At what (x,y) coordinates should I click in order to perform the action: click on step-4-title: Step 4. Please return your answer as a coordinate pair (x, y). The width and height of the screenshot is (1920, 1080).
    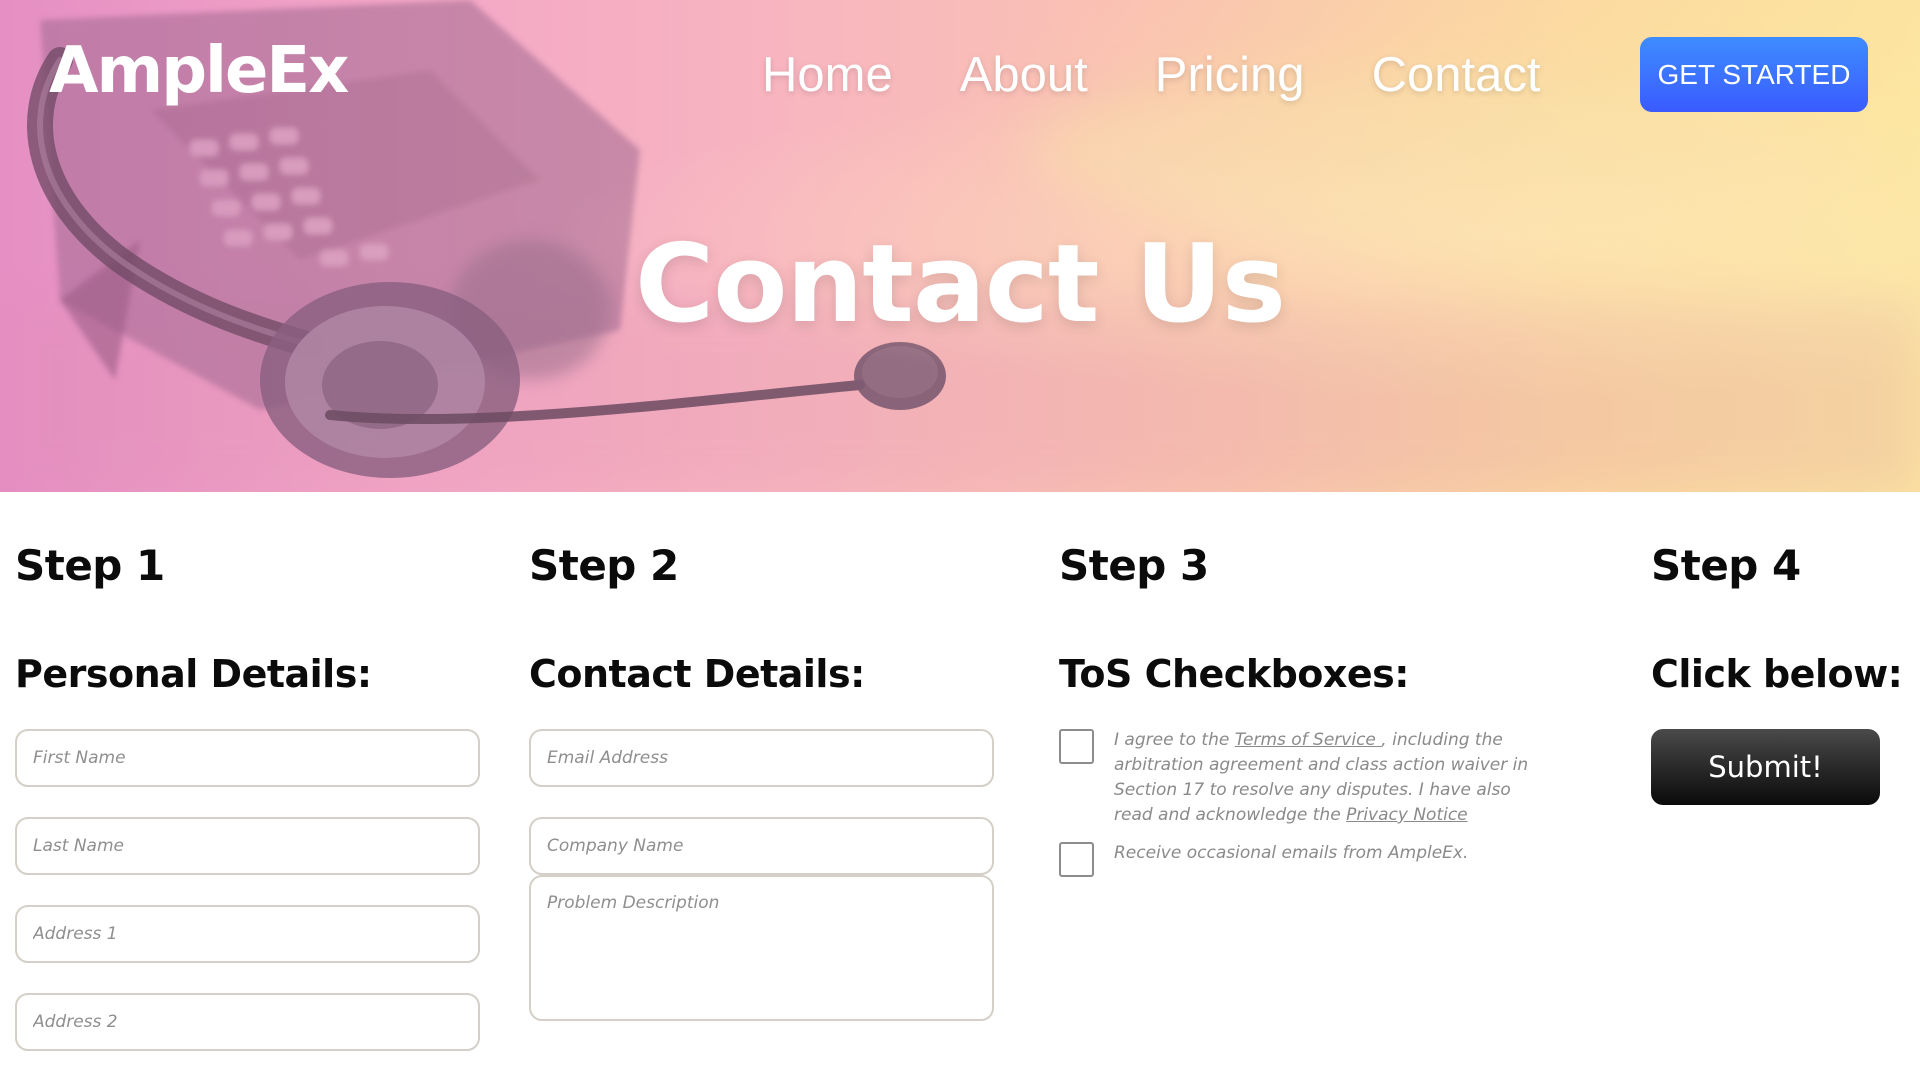
    Looking at the image, I should click on (1726, 565).